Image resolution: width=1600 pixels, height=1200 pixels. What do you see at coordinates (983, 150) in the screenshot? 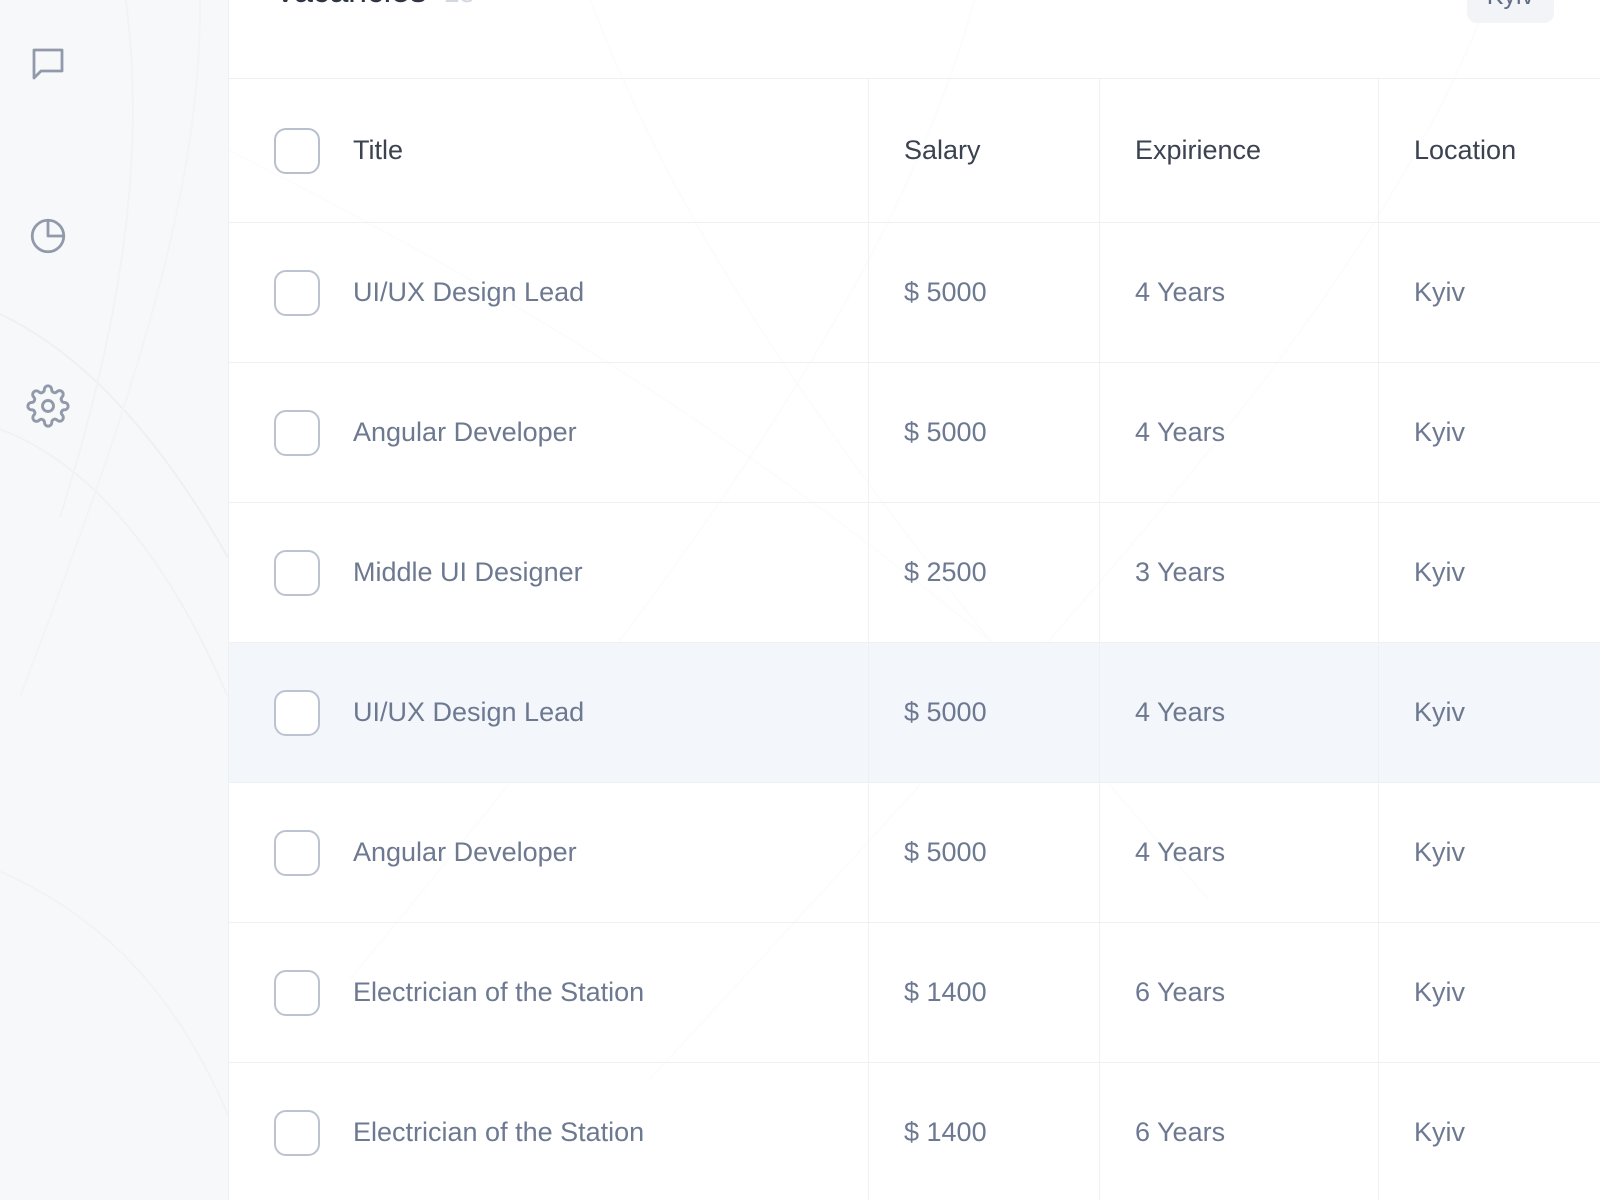
I see `header-cell-salary: Salary` at bounding box center [983, 150].